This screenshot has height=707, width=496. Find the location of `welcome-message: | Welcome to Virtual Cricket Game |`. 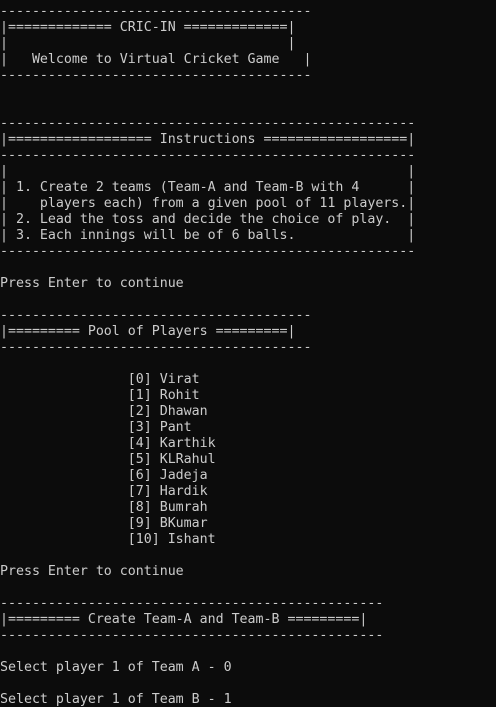

welcome-message: | Welcome to Virtual Cricket Game | is located at coordinates (156, 59).